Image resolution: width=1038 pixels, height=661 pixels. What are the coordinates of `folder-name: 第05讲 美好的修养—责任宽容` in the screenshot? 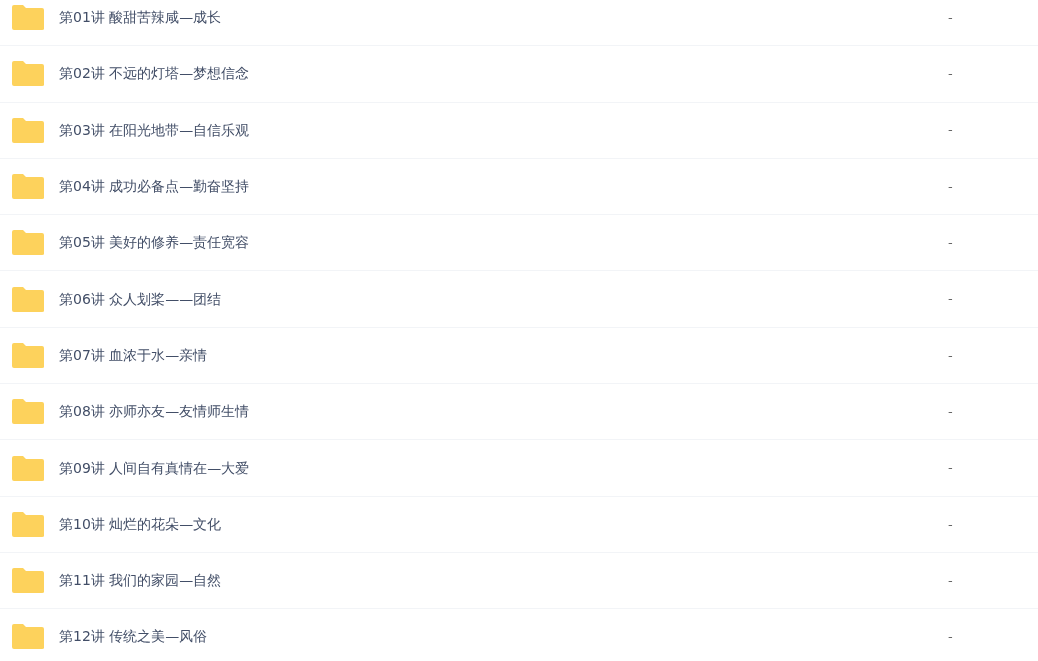 It's located at (155, 243).